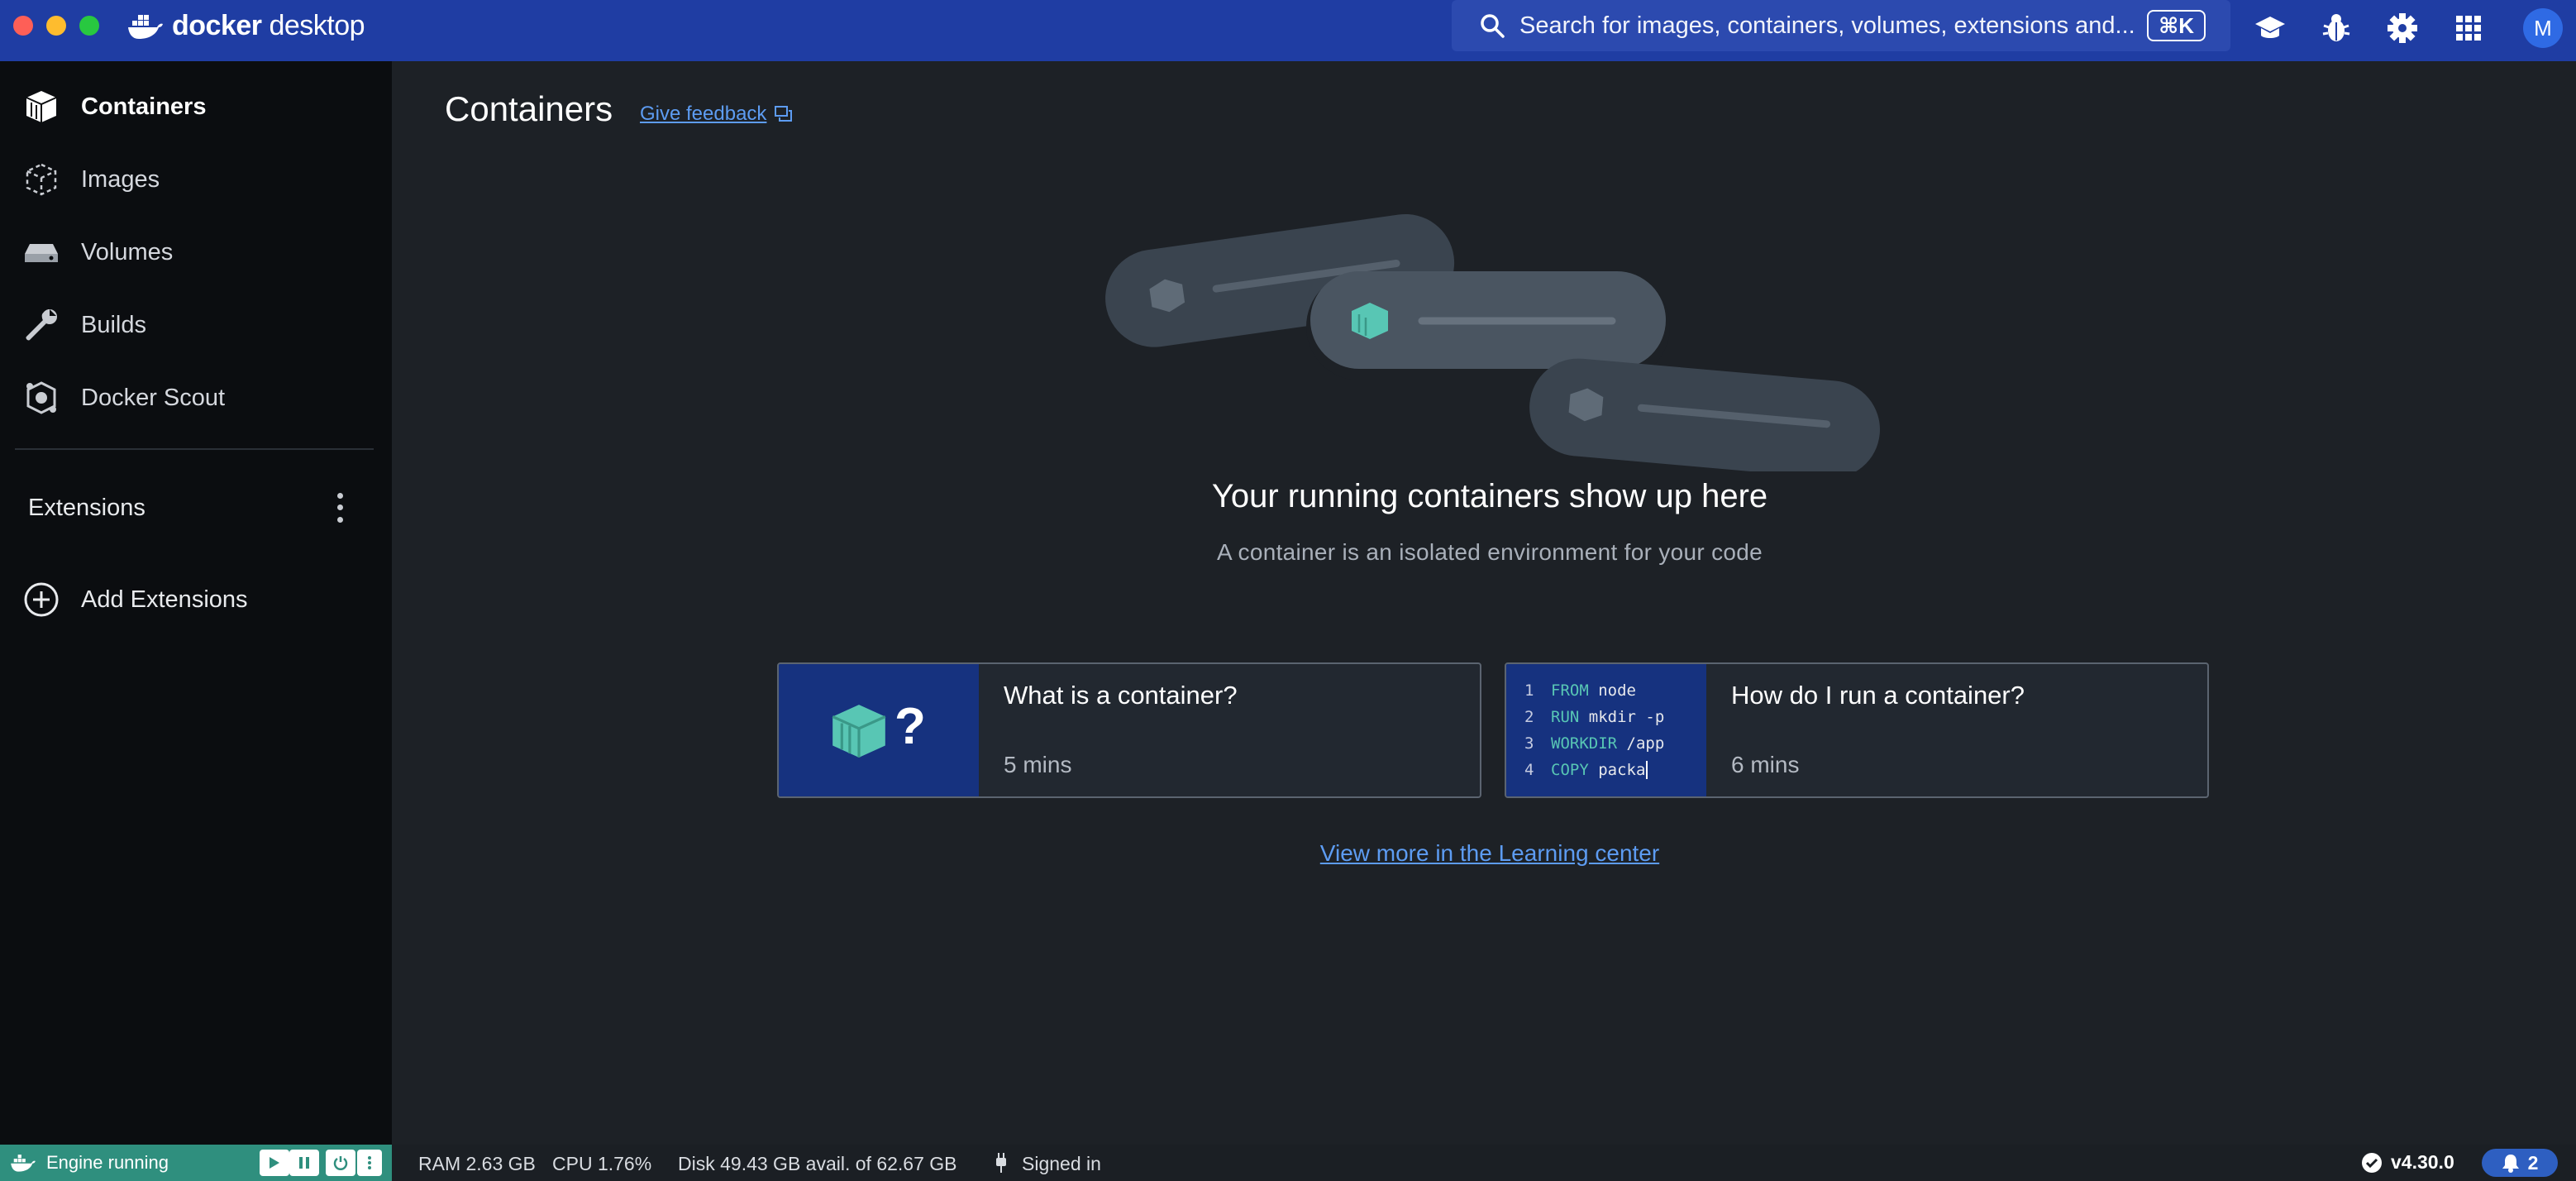  Describe the element at coordinates (1489, 496) in the screenshot. I see `empty-state-title: Your running containers show up here` at that location.